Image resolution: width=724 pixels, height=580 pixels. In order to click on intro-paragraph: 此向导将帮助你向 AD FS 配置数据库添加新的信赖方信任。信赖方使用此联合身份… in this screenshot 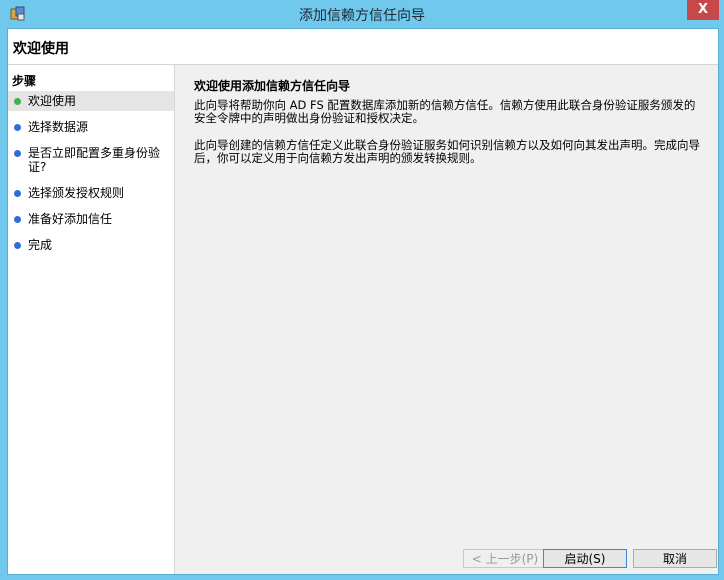, I will do `click(445, 111)`.